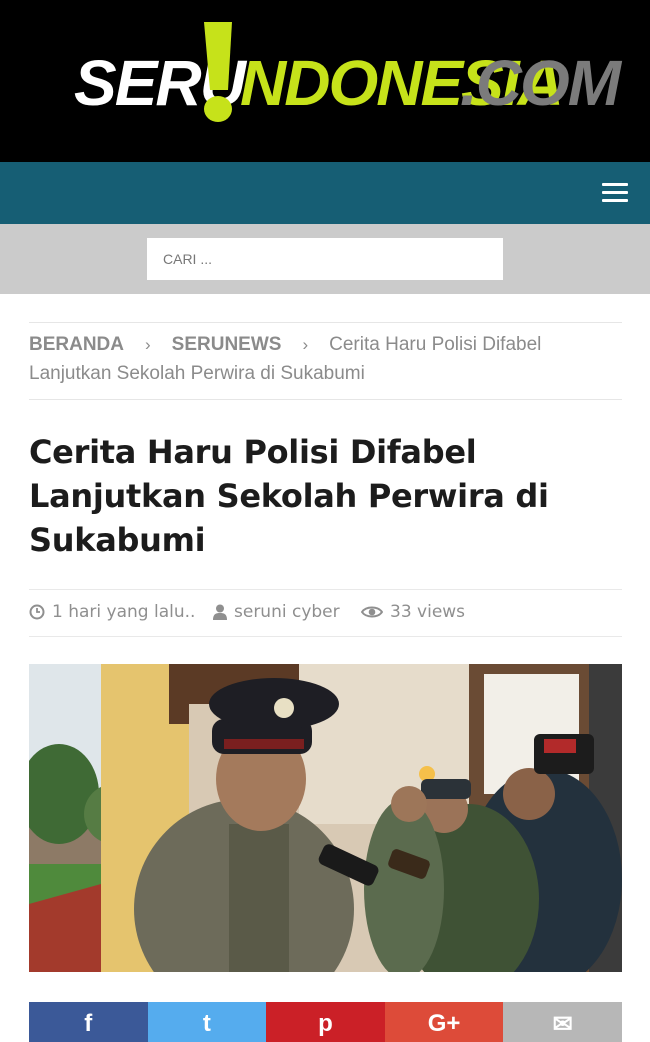  I want to click on exclamation-logo-icon, so click(218, 72).